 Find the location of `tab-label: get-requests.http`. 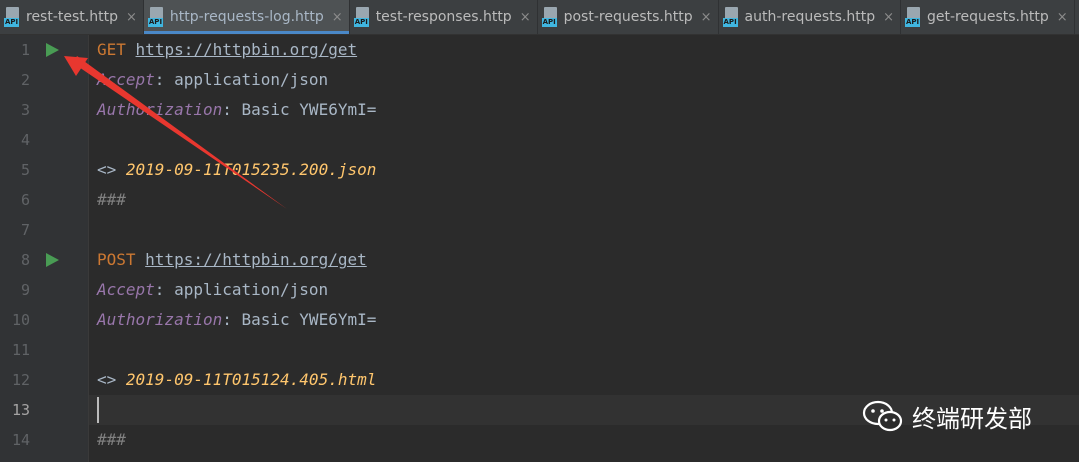

tab-label: get-requests.http is located at coordinates (988, 17).